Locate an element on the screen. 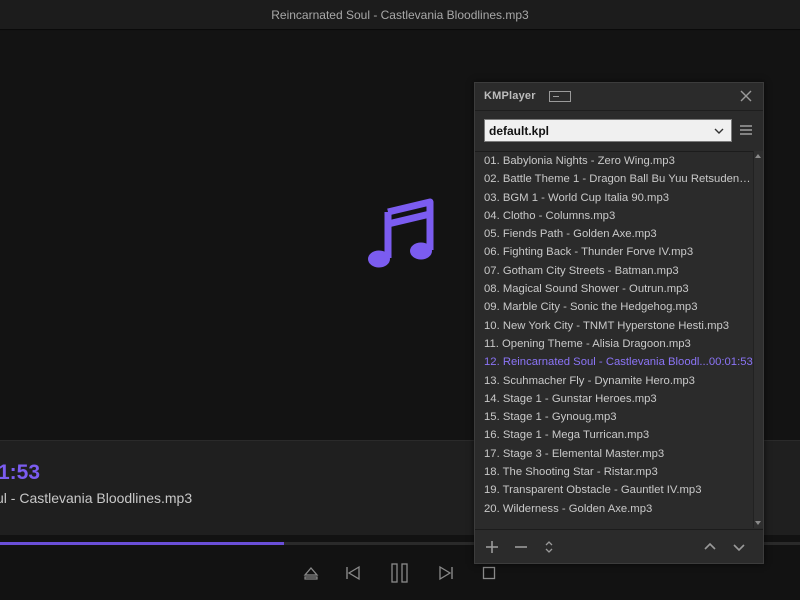 The image size is (800, 600). next-button is located at coordinates (446, 573).